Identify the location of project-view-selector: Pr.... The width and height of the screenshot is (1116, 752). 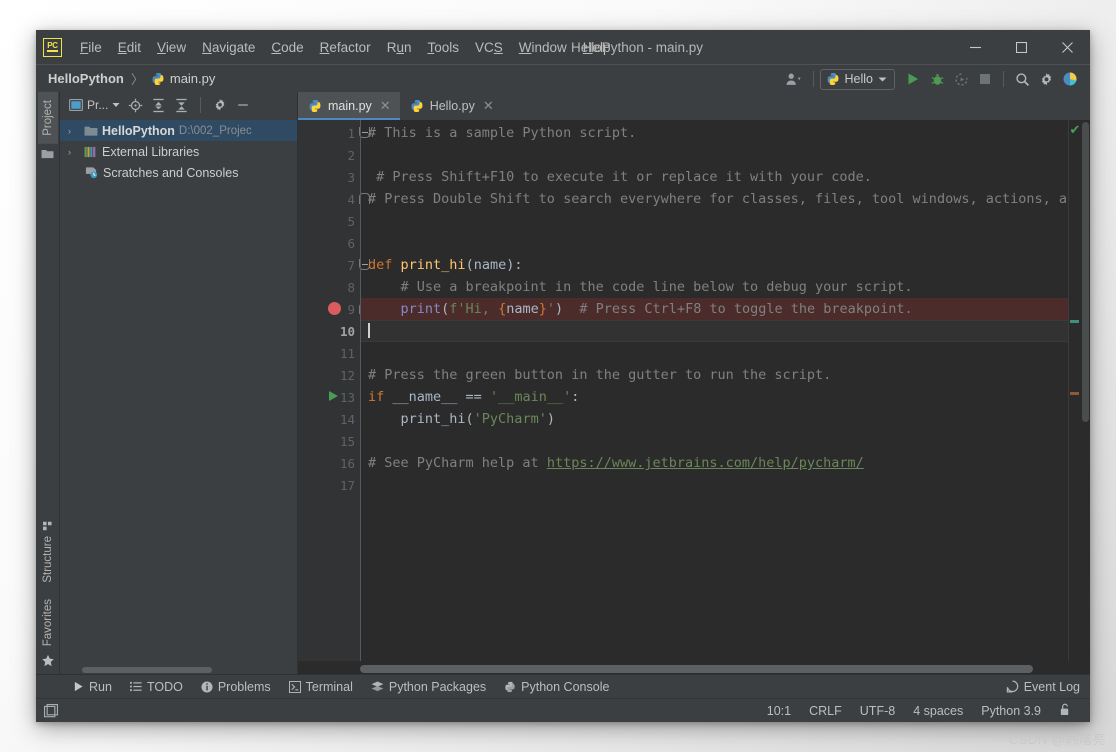
(94, 105).